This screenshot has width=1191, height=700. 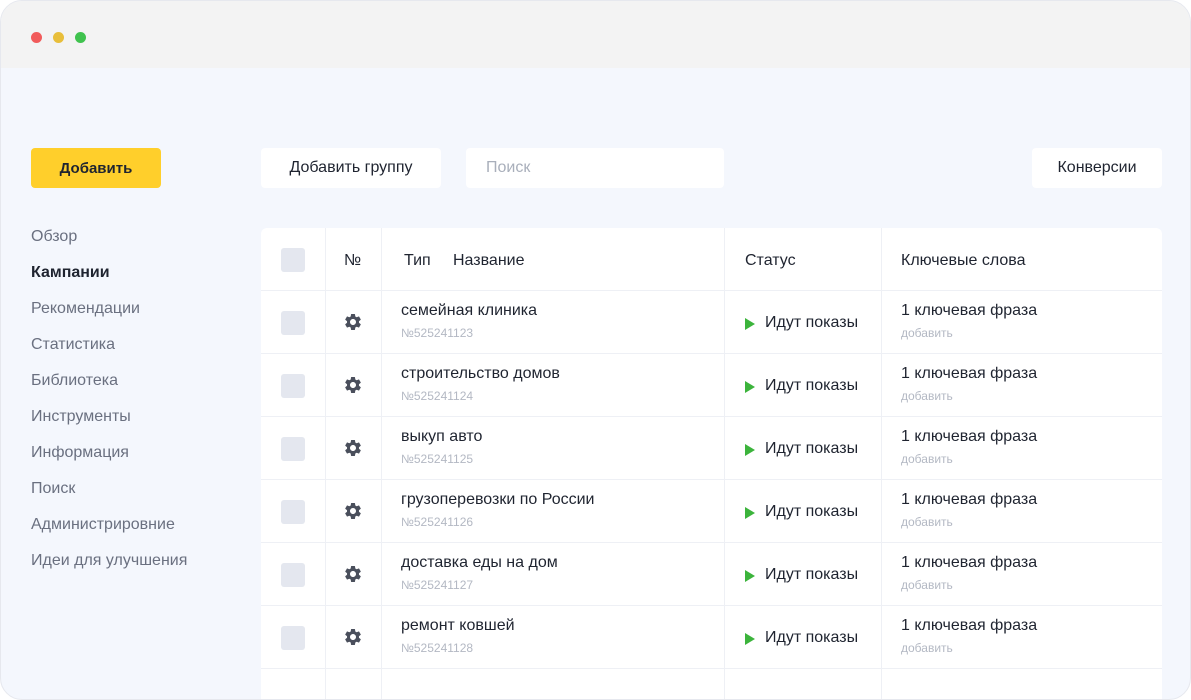 I want to click on add-group-button: Добавить группу, so click(x=351, y=168).